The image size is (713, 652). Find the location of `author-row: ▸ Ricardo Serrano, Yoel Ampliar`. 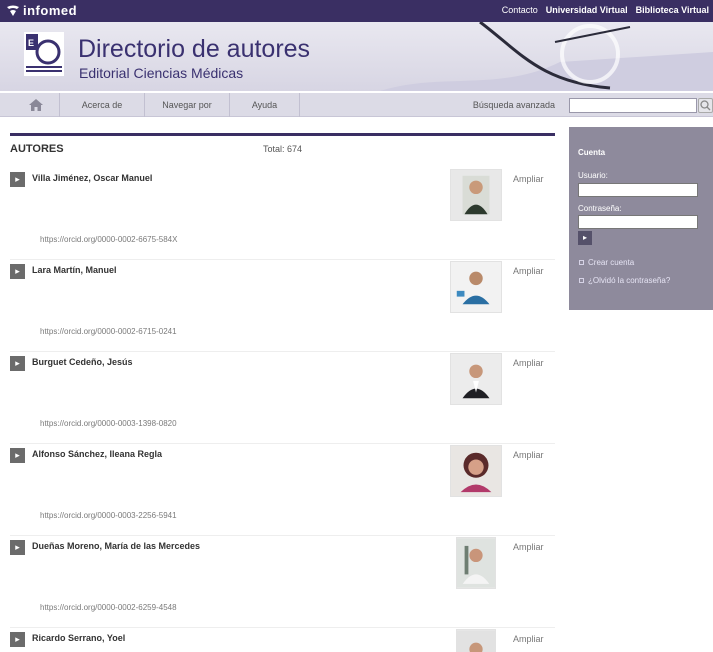

author-row: ▸ Ricardo Serrano, Yoel Ampliar is located at coordinates (282, 640).